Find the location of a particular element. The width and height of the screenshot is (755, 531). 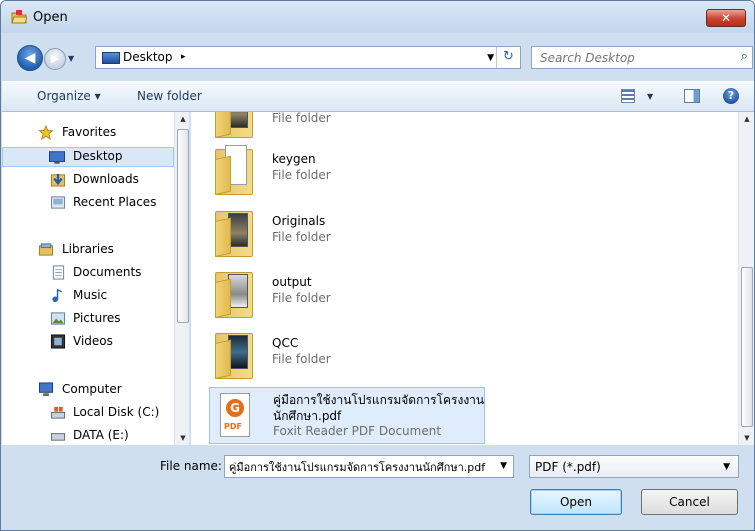

file-type-select: PDF (*.pdf) ▼ is located at coordinates (634, 466).